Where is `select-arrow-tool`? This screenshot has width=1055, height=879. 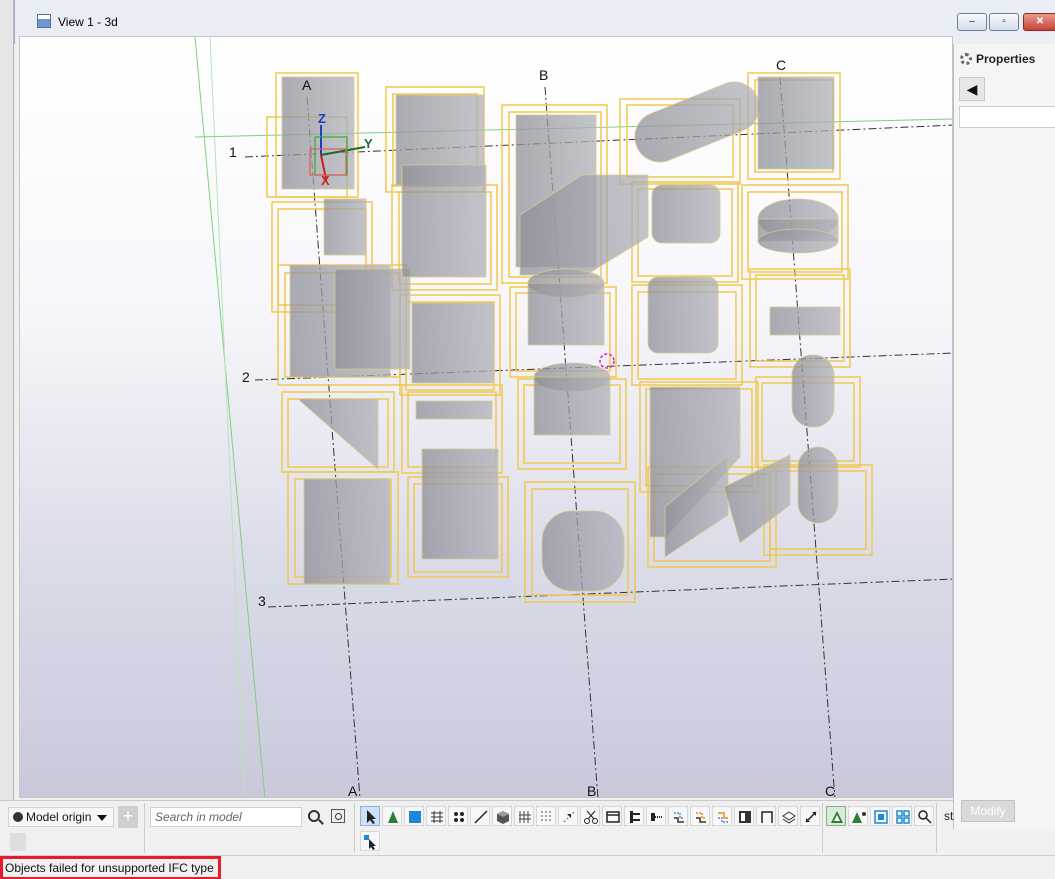 select-arrow-tool is located at coordinates (370, 816).